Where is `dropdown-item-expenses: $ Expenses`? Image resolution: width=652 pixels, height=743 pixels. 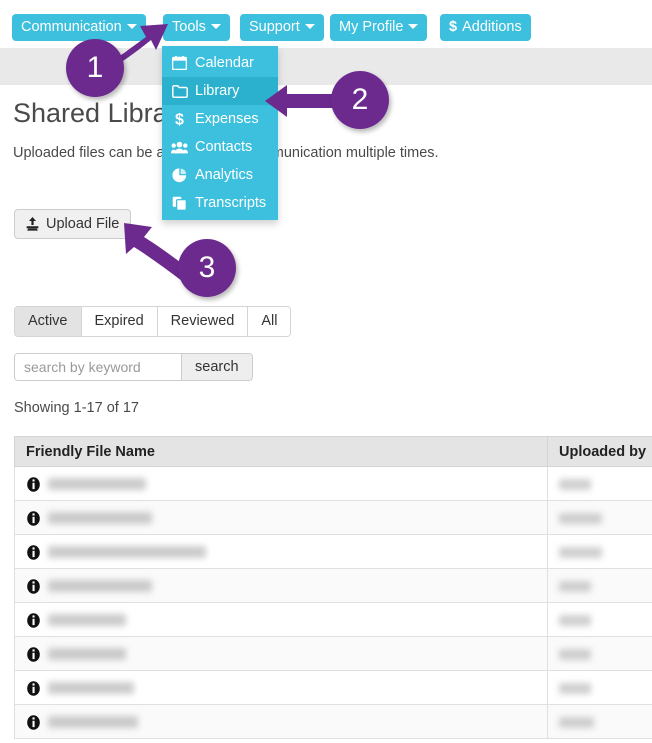 dropdown-item-expenses: $ Expenses is located at coordinates (220, 119).